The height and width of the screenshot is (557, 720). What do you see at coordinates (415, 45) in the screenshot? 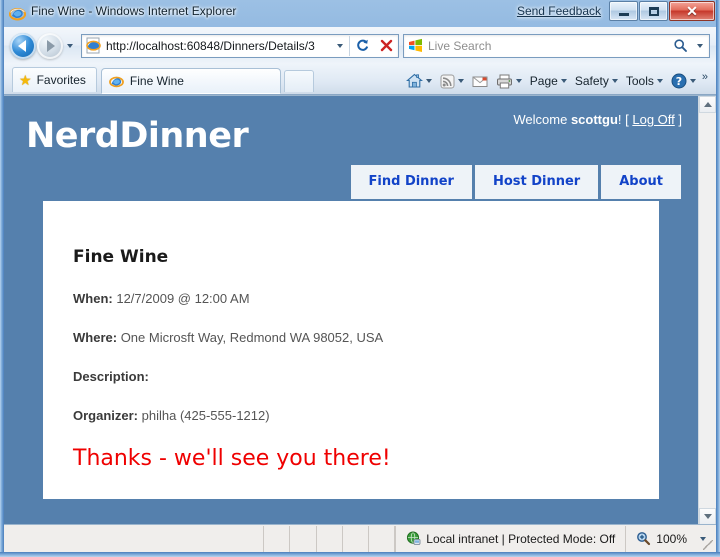
I see `windows-live-icon` at bounding box center [415, 45].